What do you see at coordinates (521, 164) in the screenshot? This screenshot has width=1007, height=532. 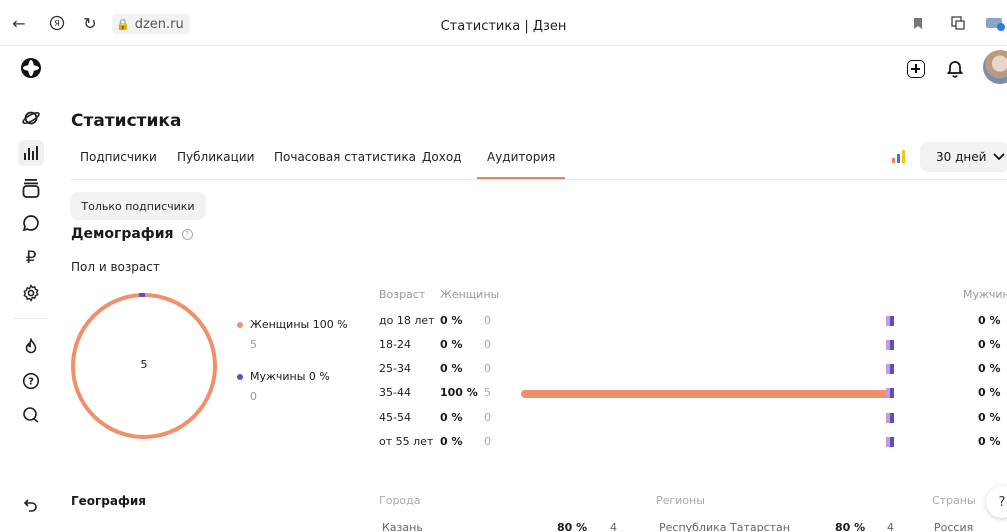 I see `tab-audience: Аудитория` at bounding box center [521, 164].